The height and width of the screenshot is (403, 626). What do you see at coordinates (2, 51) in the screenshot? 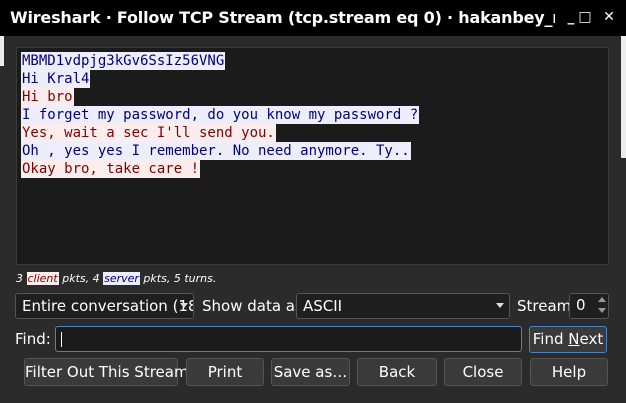
I see `left-edge-highlight` at bounding box center [2, 51].